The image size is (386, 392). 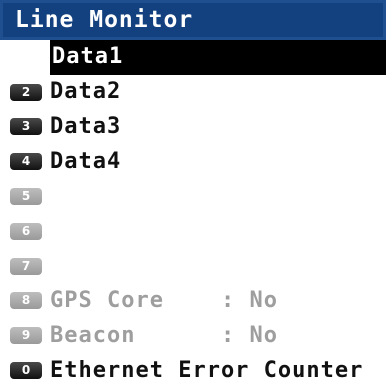 I want to click on gps-core-label: GPS Core, so click(x=107, y=300).